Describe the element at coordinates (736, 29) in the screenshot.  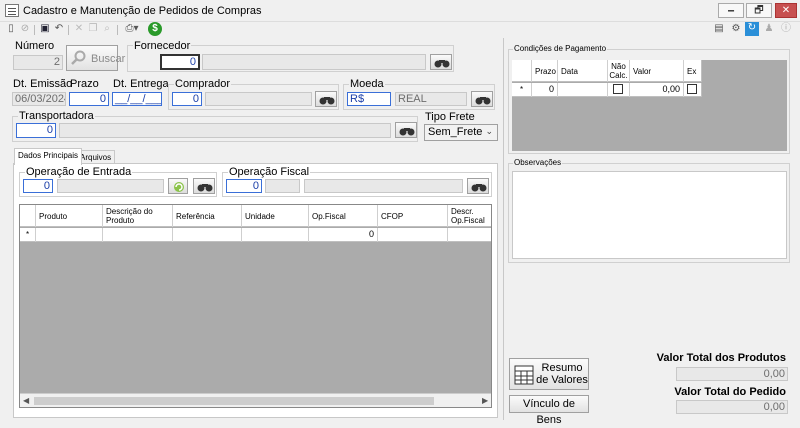
I see `settings-icon: ⚙` at that location.